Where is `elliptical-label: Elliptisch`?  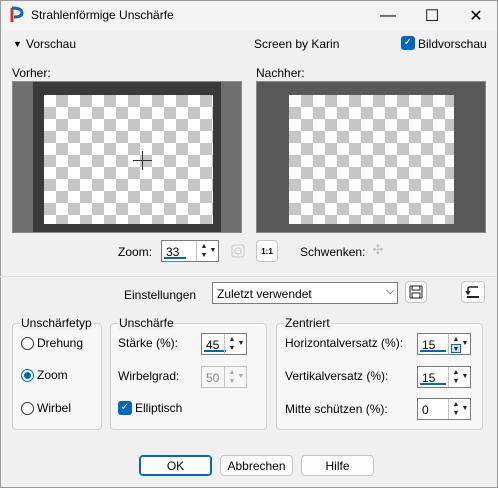
elliptical-label: Elliptisch is located at coordinates (158, 408).